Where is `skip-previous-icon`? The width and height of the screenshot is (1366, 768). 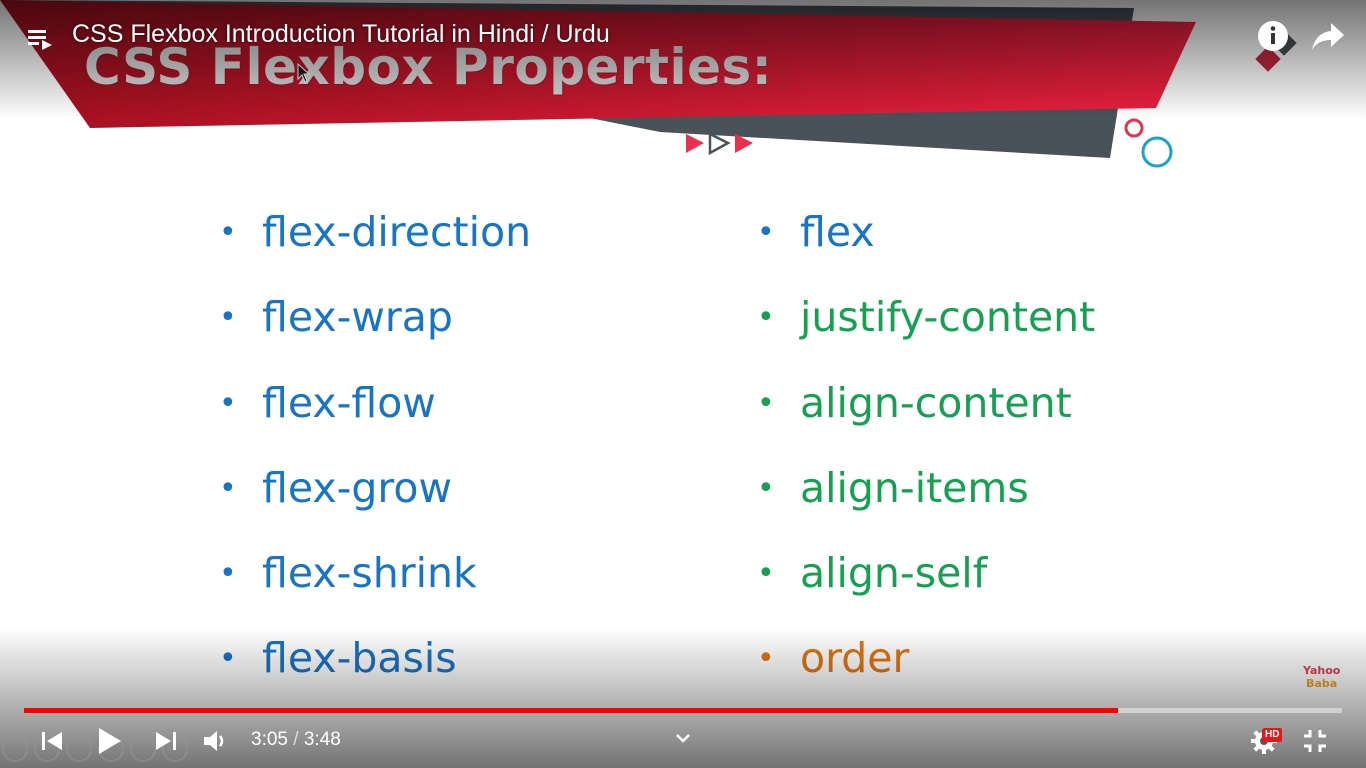 skip-previous-icon is located at coordinates (52, 741).